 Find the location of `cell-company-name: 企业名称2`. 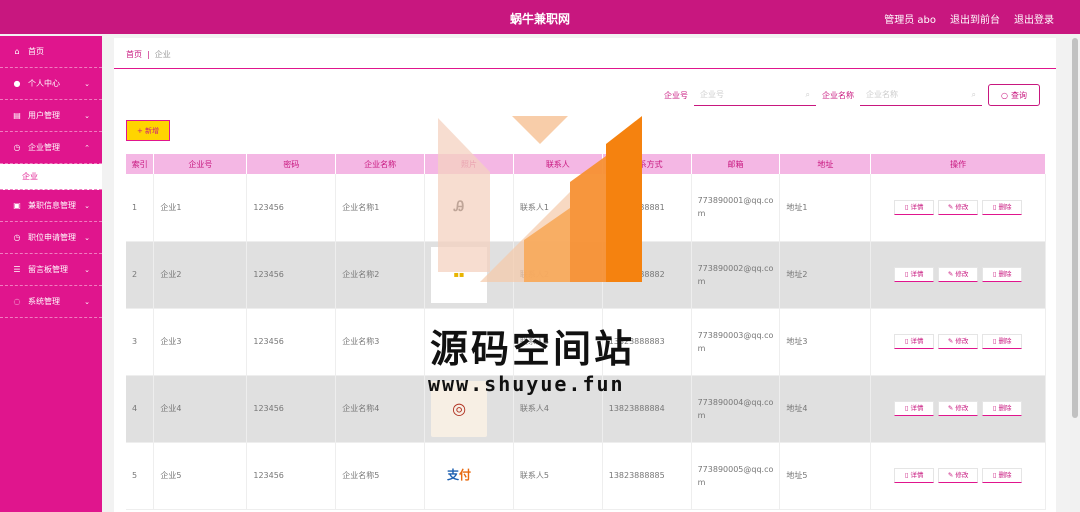

cell-company-name: 企业名称2 is located at coordinates (380, 275).